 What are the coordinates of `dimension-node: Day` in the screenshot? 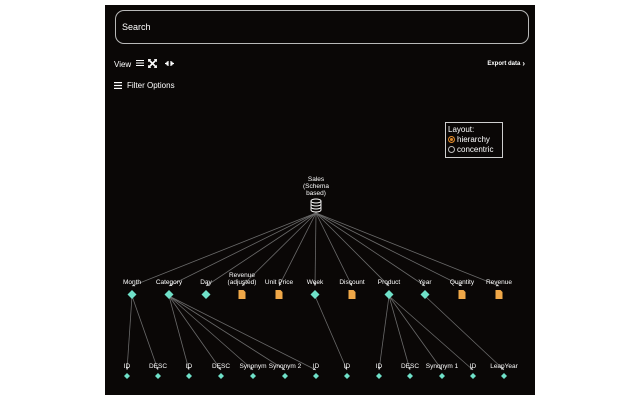 It's located at (206, 289).